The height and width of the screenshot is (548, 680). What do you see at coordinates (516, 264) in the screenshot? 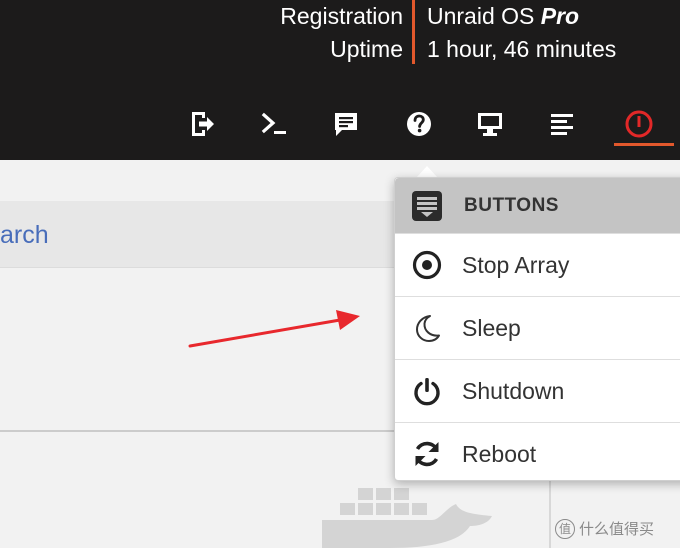
I see `stop-array-label: Stop Array` at bounding box center [516, 264].